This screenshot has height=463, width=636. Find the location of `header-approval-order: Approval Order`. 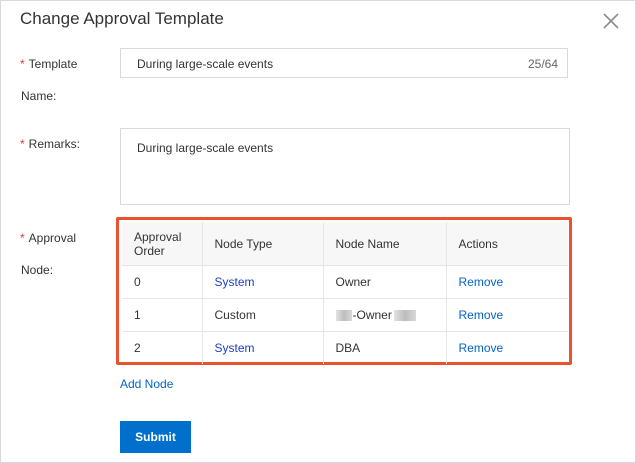

header-approval-order: Approval Order is located at coordinates (162, 244).